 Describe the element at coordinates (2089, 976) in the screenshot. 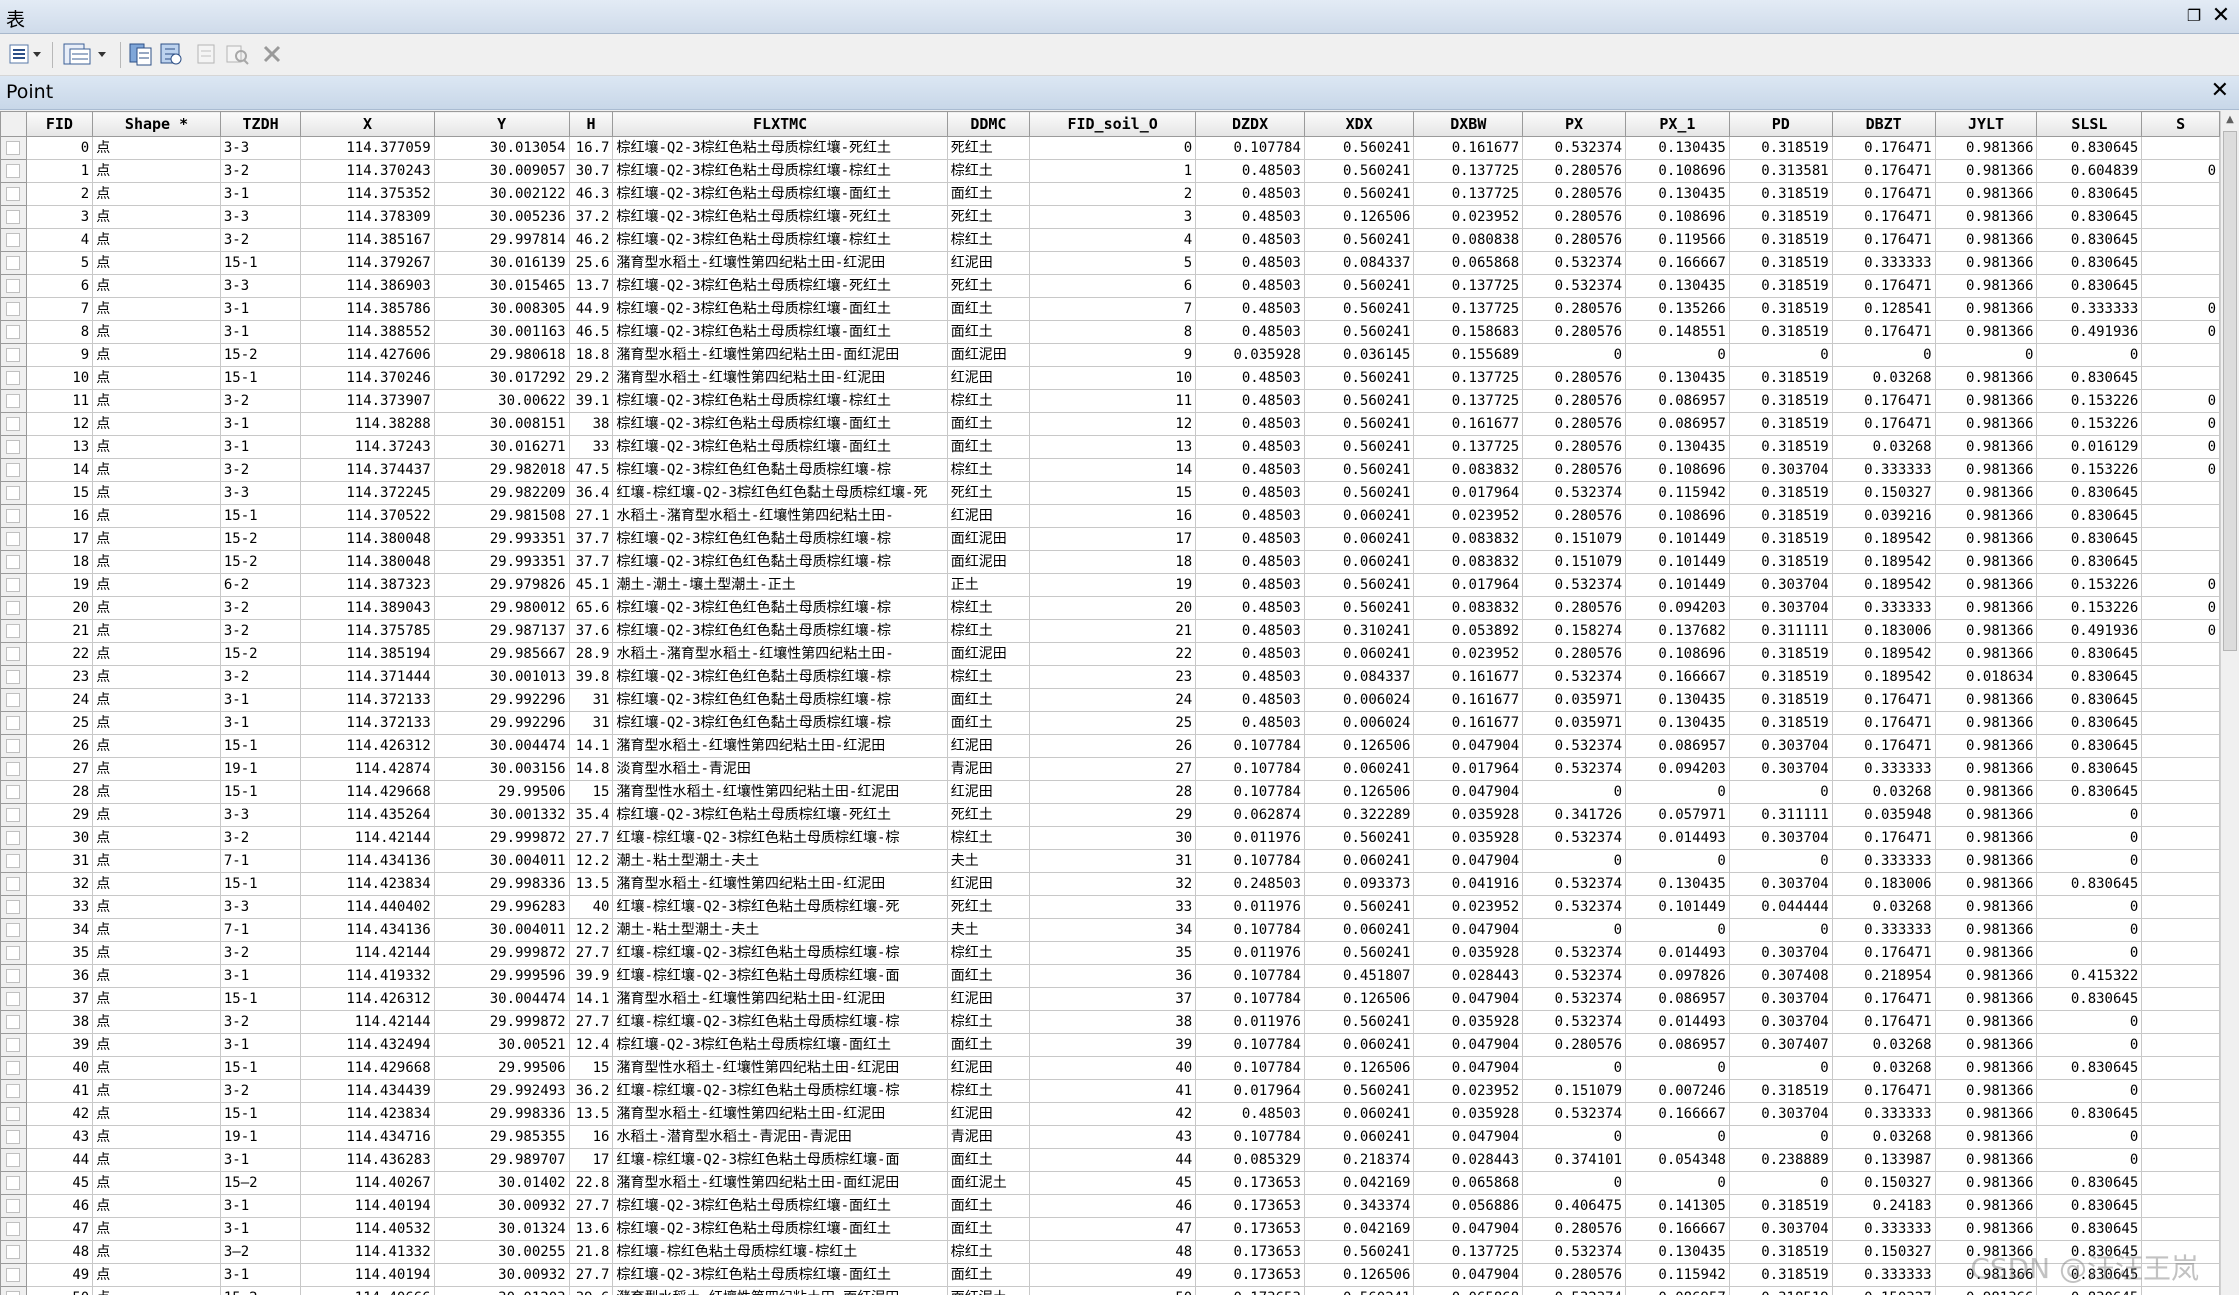

I see `table-cell: 0.415322` at that location.